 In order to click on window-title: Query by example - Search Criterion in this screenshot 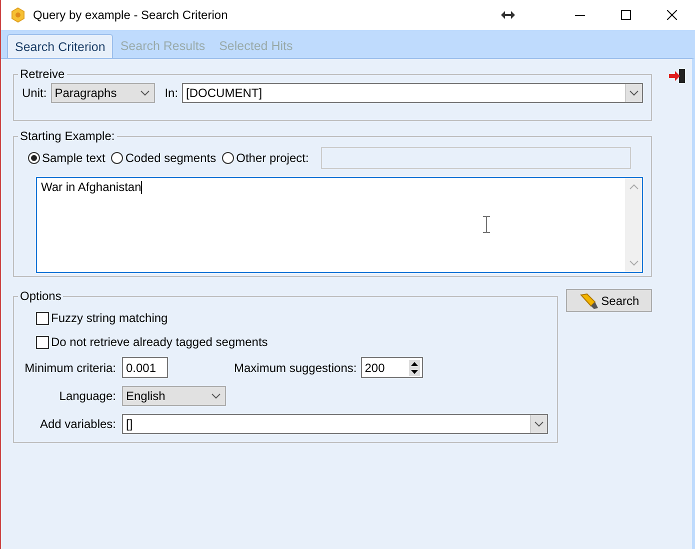, I will do `click(131, 15)`.